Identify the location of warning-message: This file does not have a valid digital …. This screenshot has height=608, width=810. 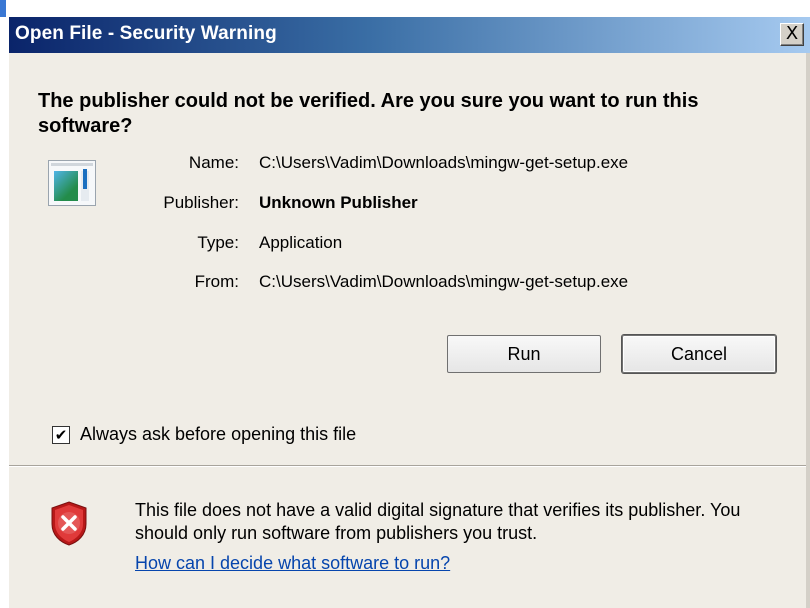
(438, 521).